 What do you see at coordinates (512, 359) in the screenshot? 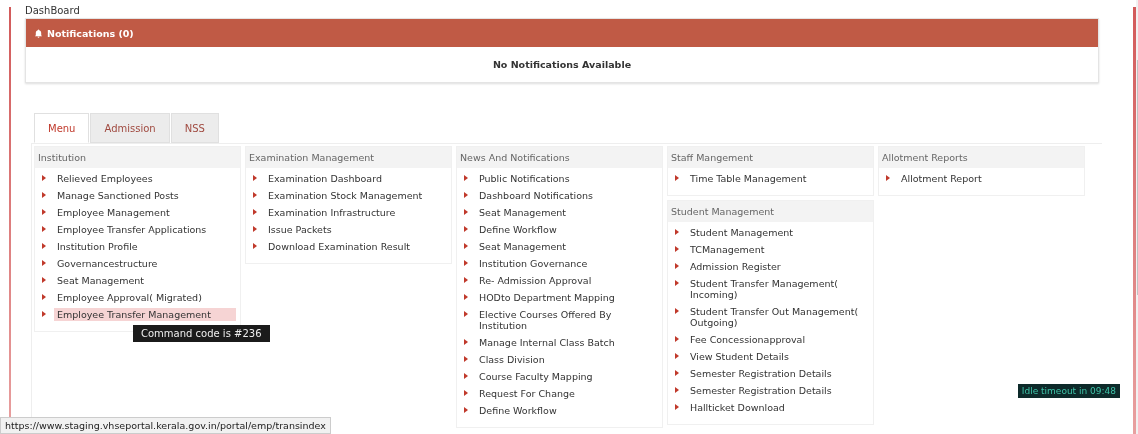
I see `menu-link: Class Division` at bounding box center [512, 359].